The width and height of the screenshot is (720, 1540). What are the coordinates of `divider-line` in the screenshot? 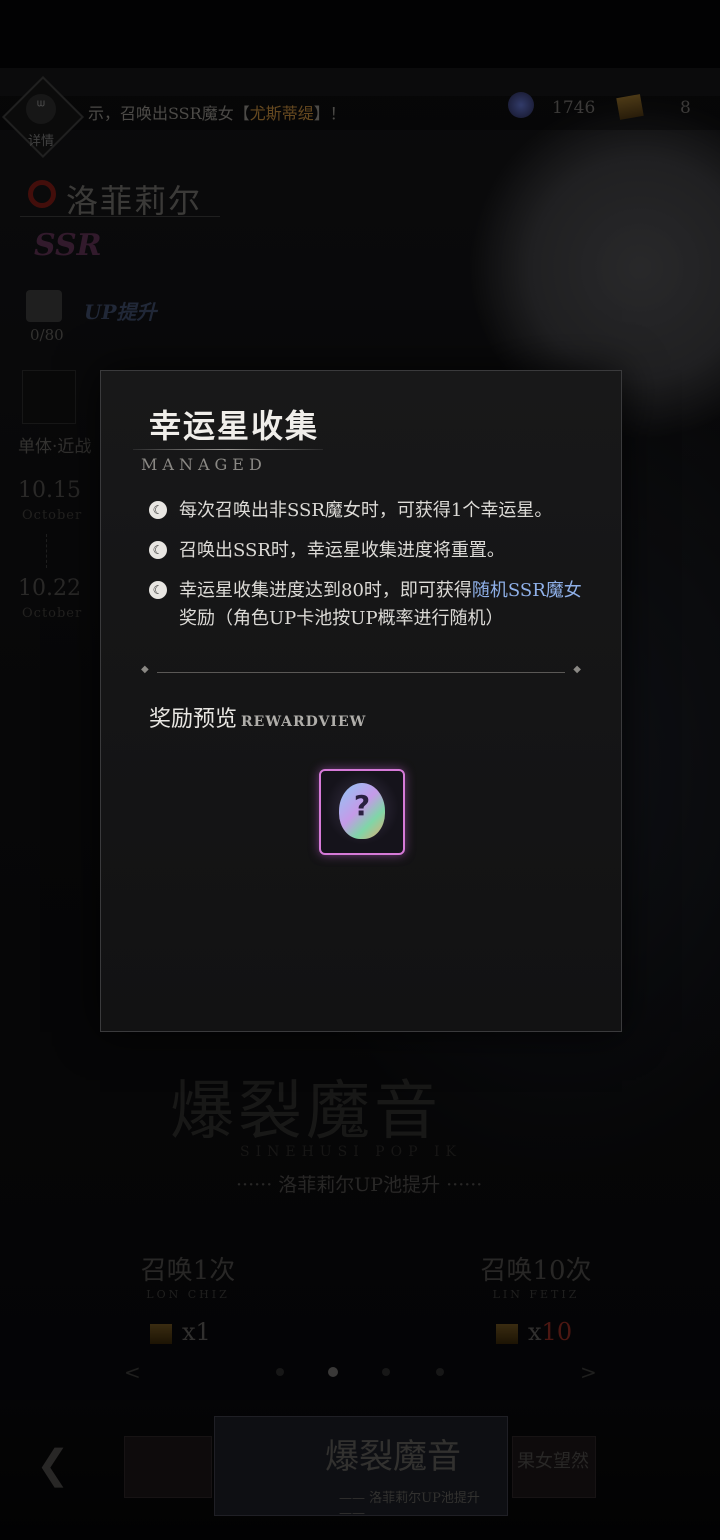 It's located at (361, 672).